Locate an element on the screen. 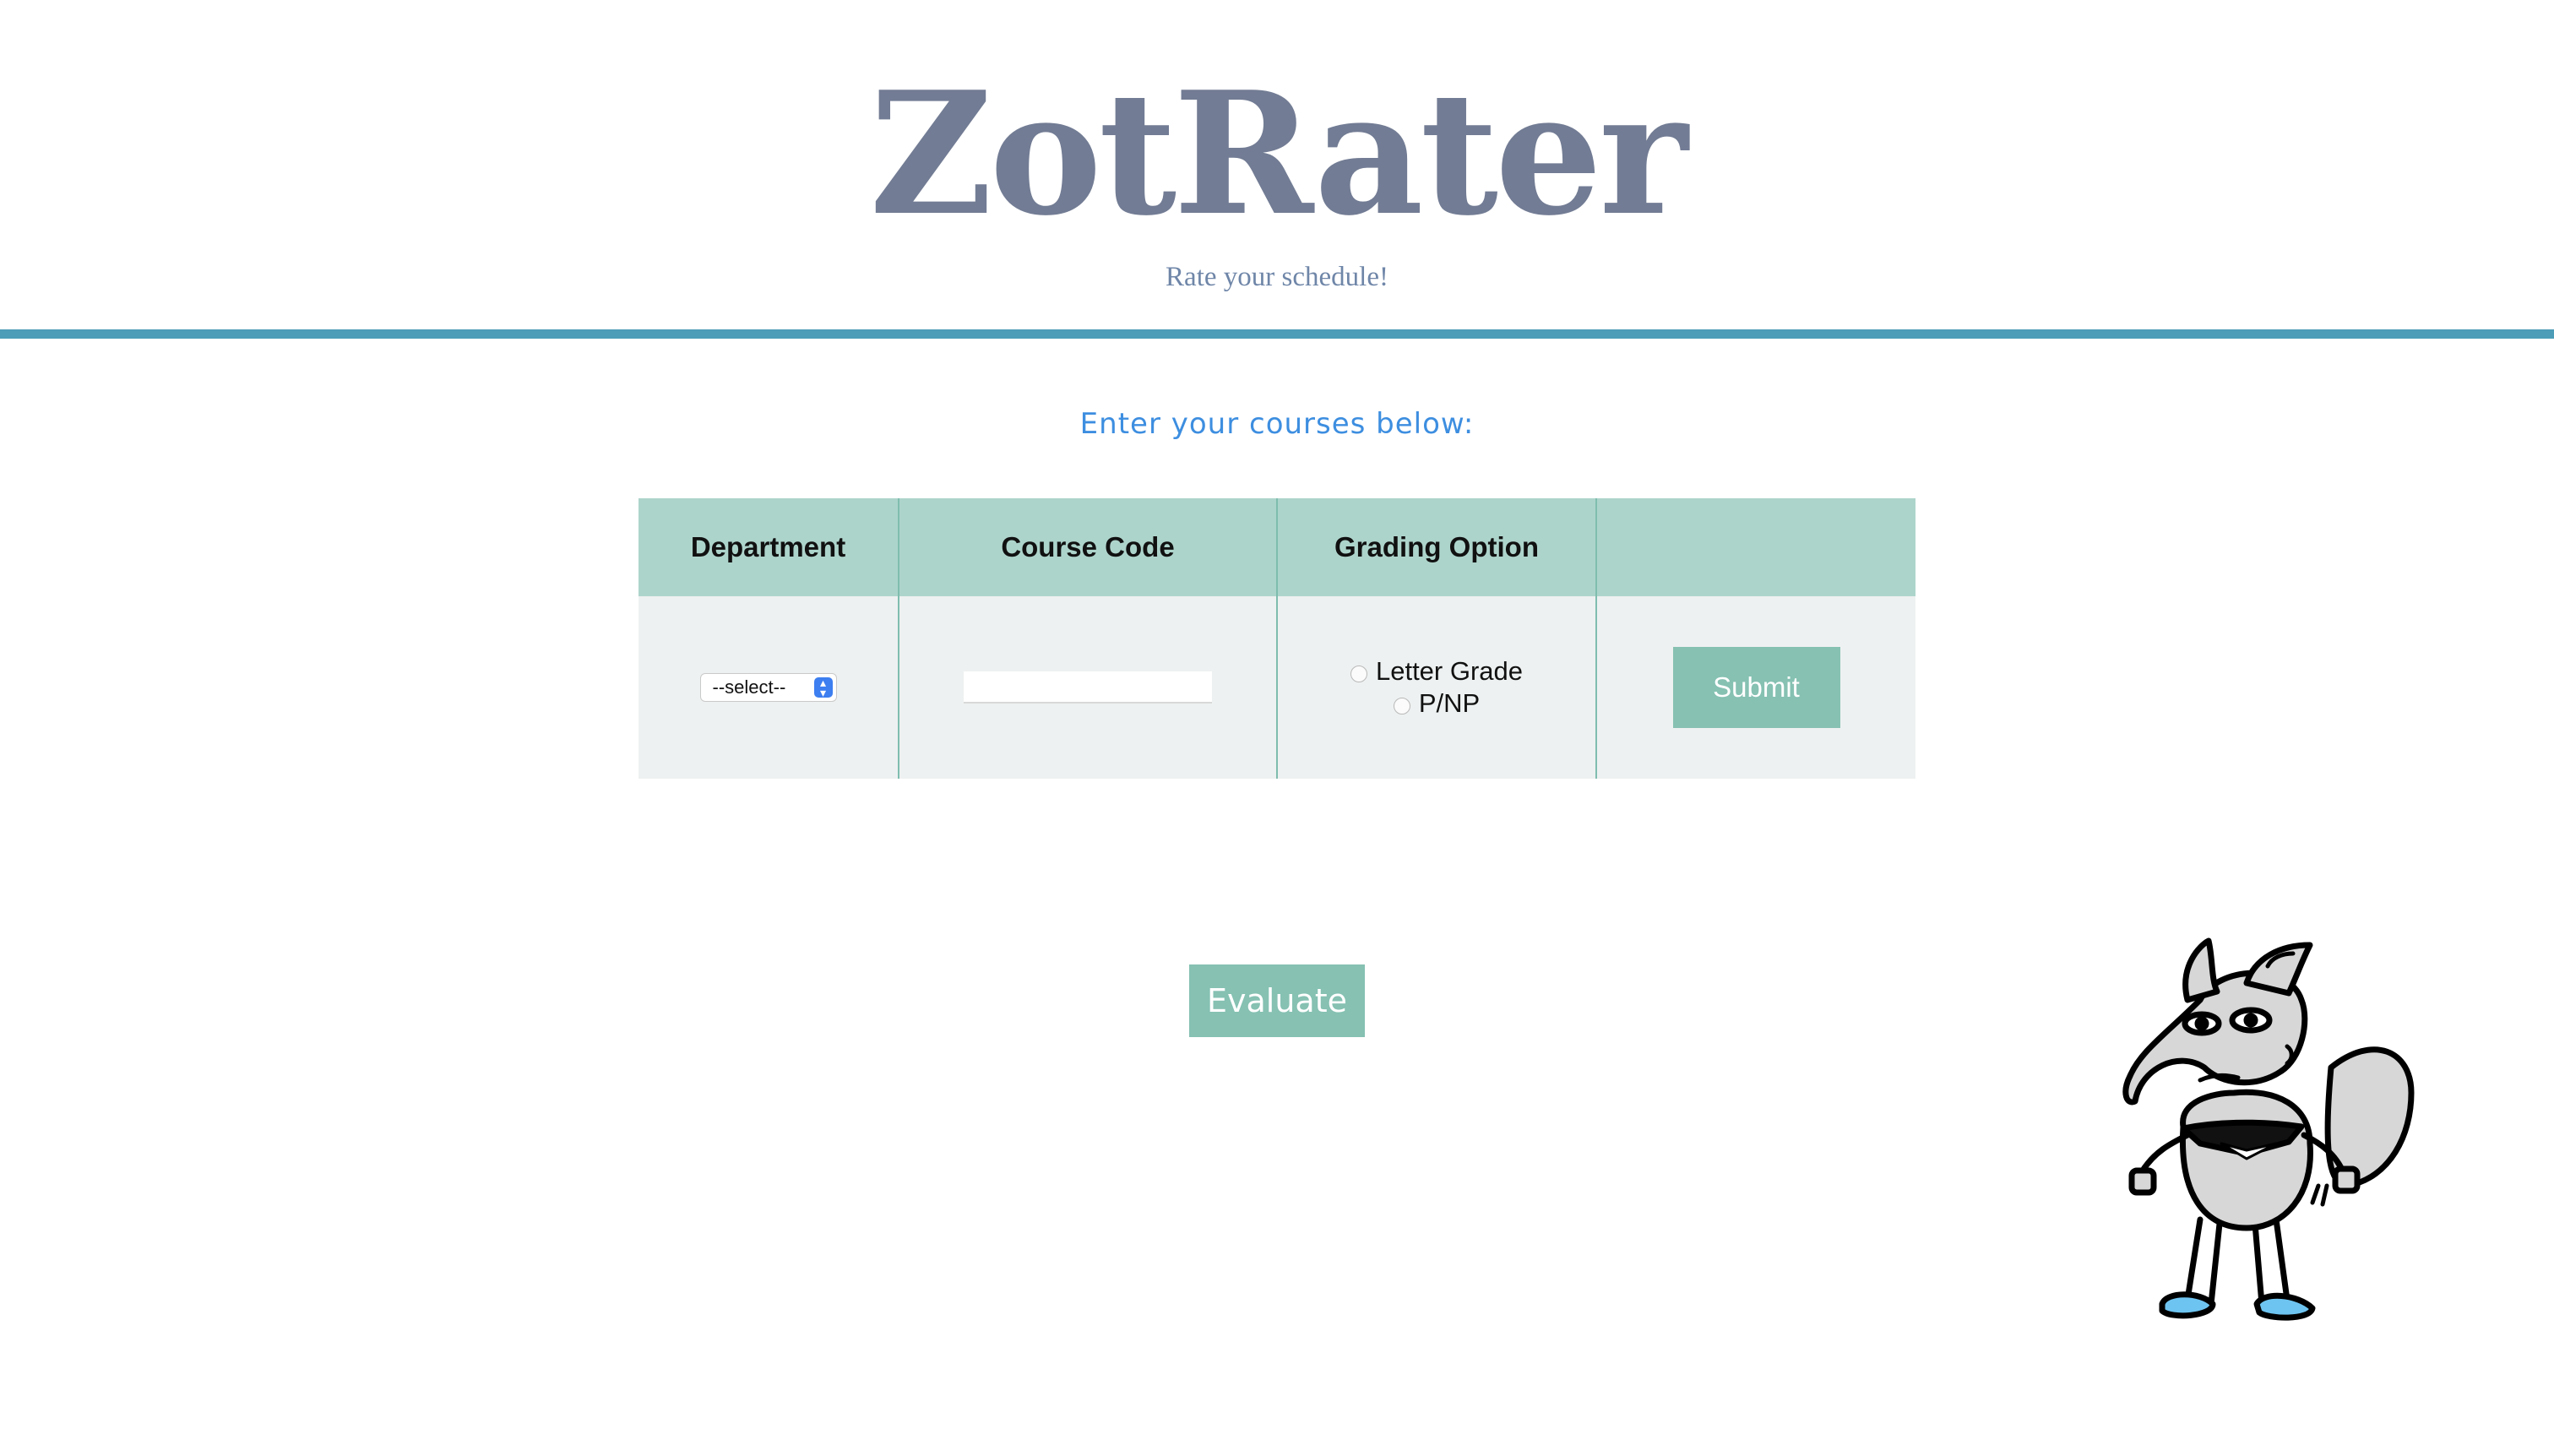  courses-prompt: Enter your courses below: is located at coordinates (1277, 424).